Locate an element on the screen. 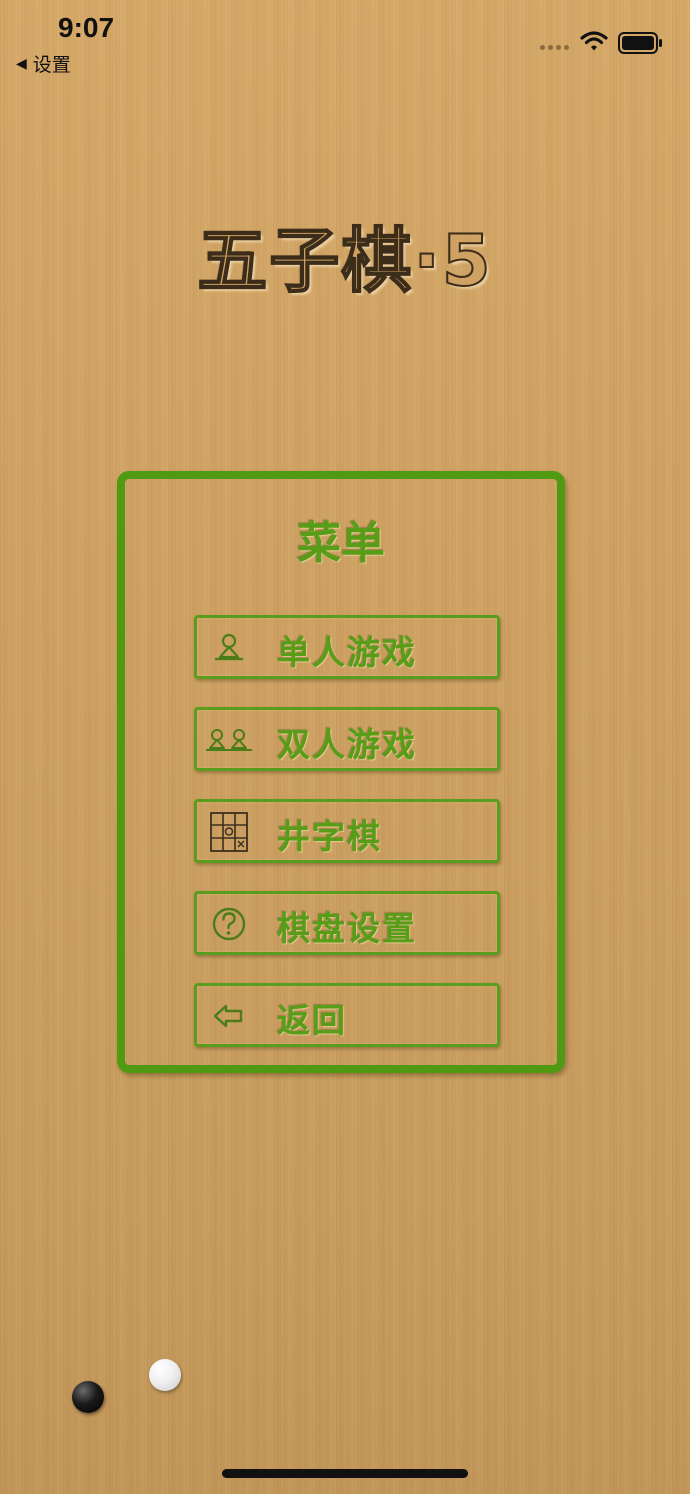 The width and height of the screenshot is (690, 1494). home-indicator is located at coordinates (345, 1473).